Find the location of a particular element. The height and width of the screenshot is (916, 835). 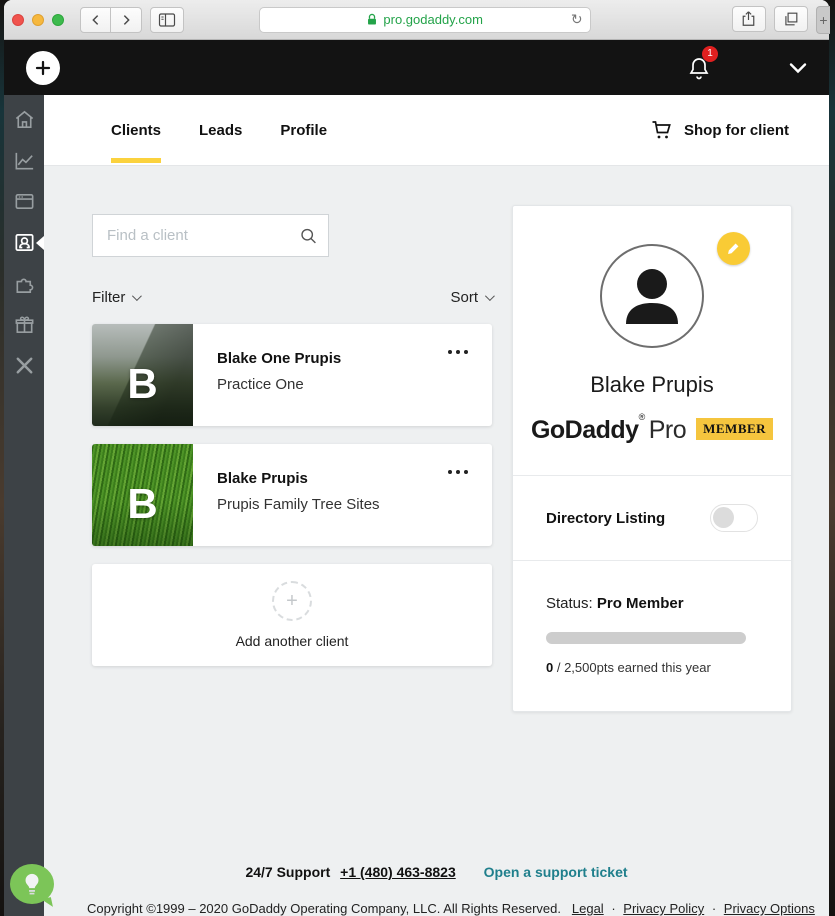

member-badge: MEMBER is located at coordinates (735, 428).